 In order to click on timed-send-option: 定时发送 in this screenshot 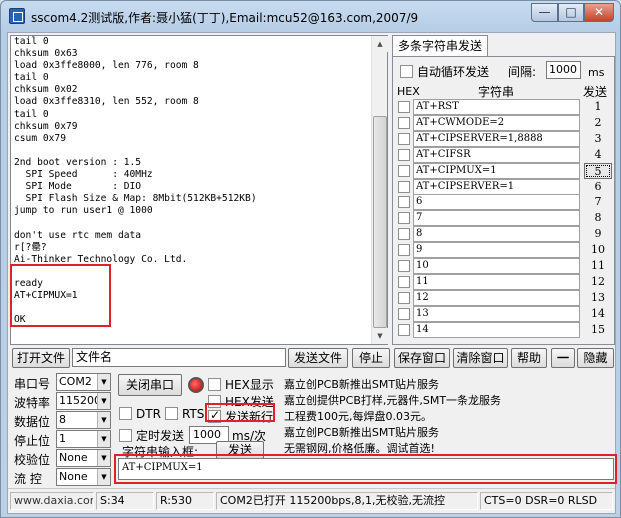, I will do `click(151, 435)`.